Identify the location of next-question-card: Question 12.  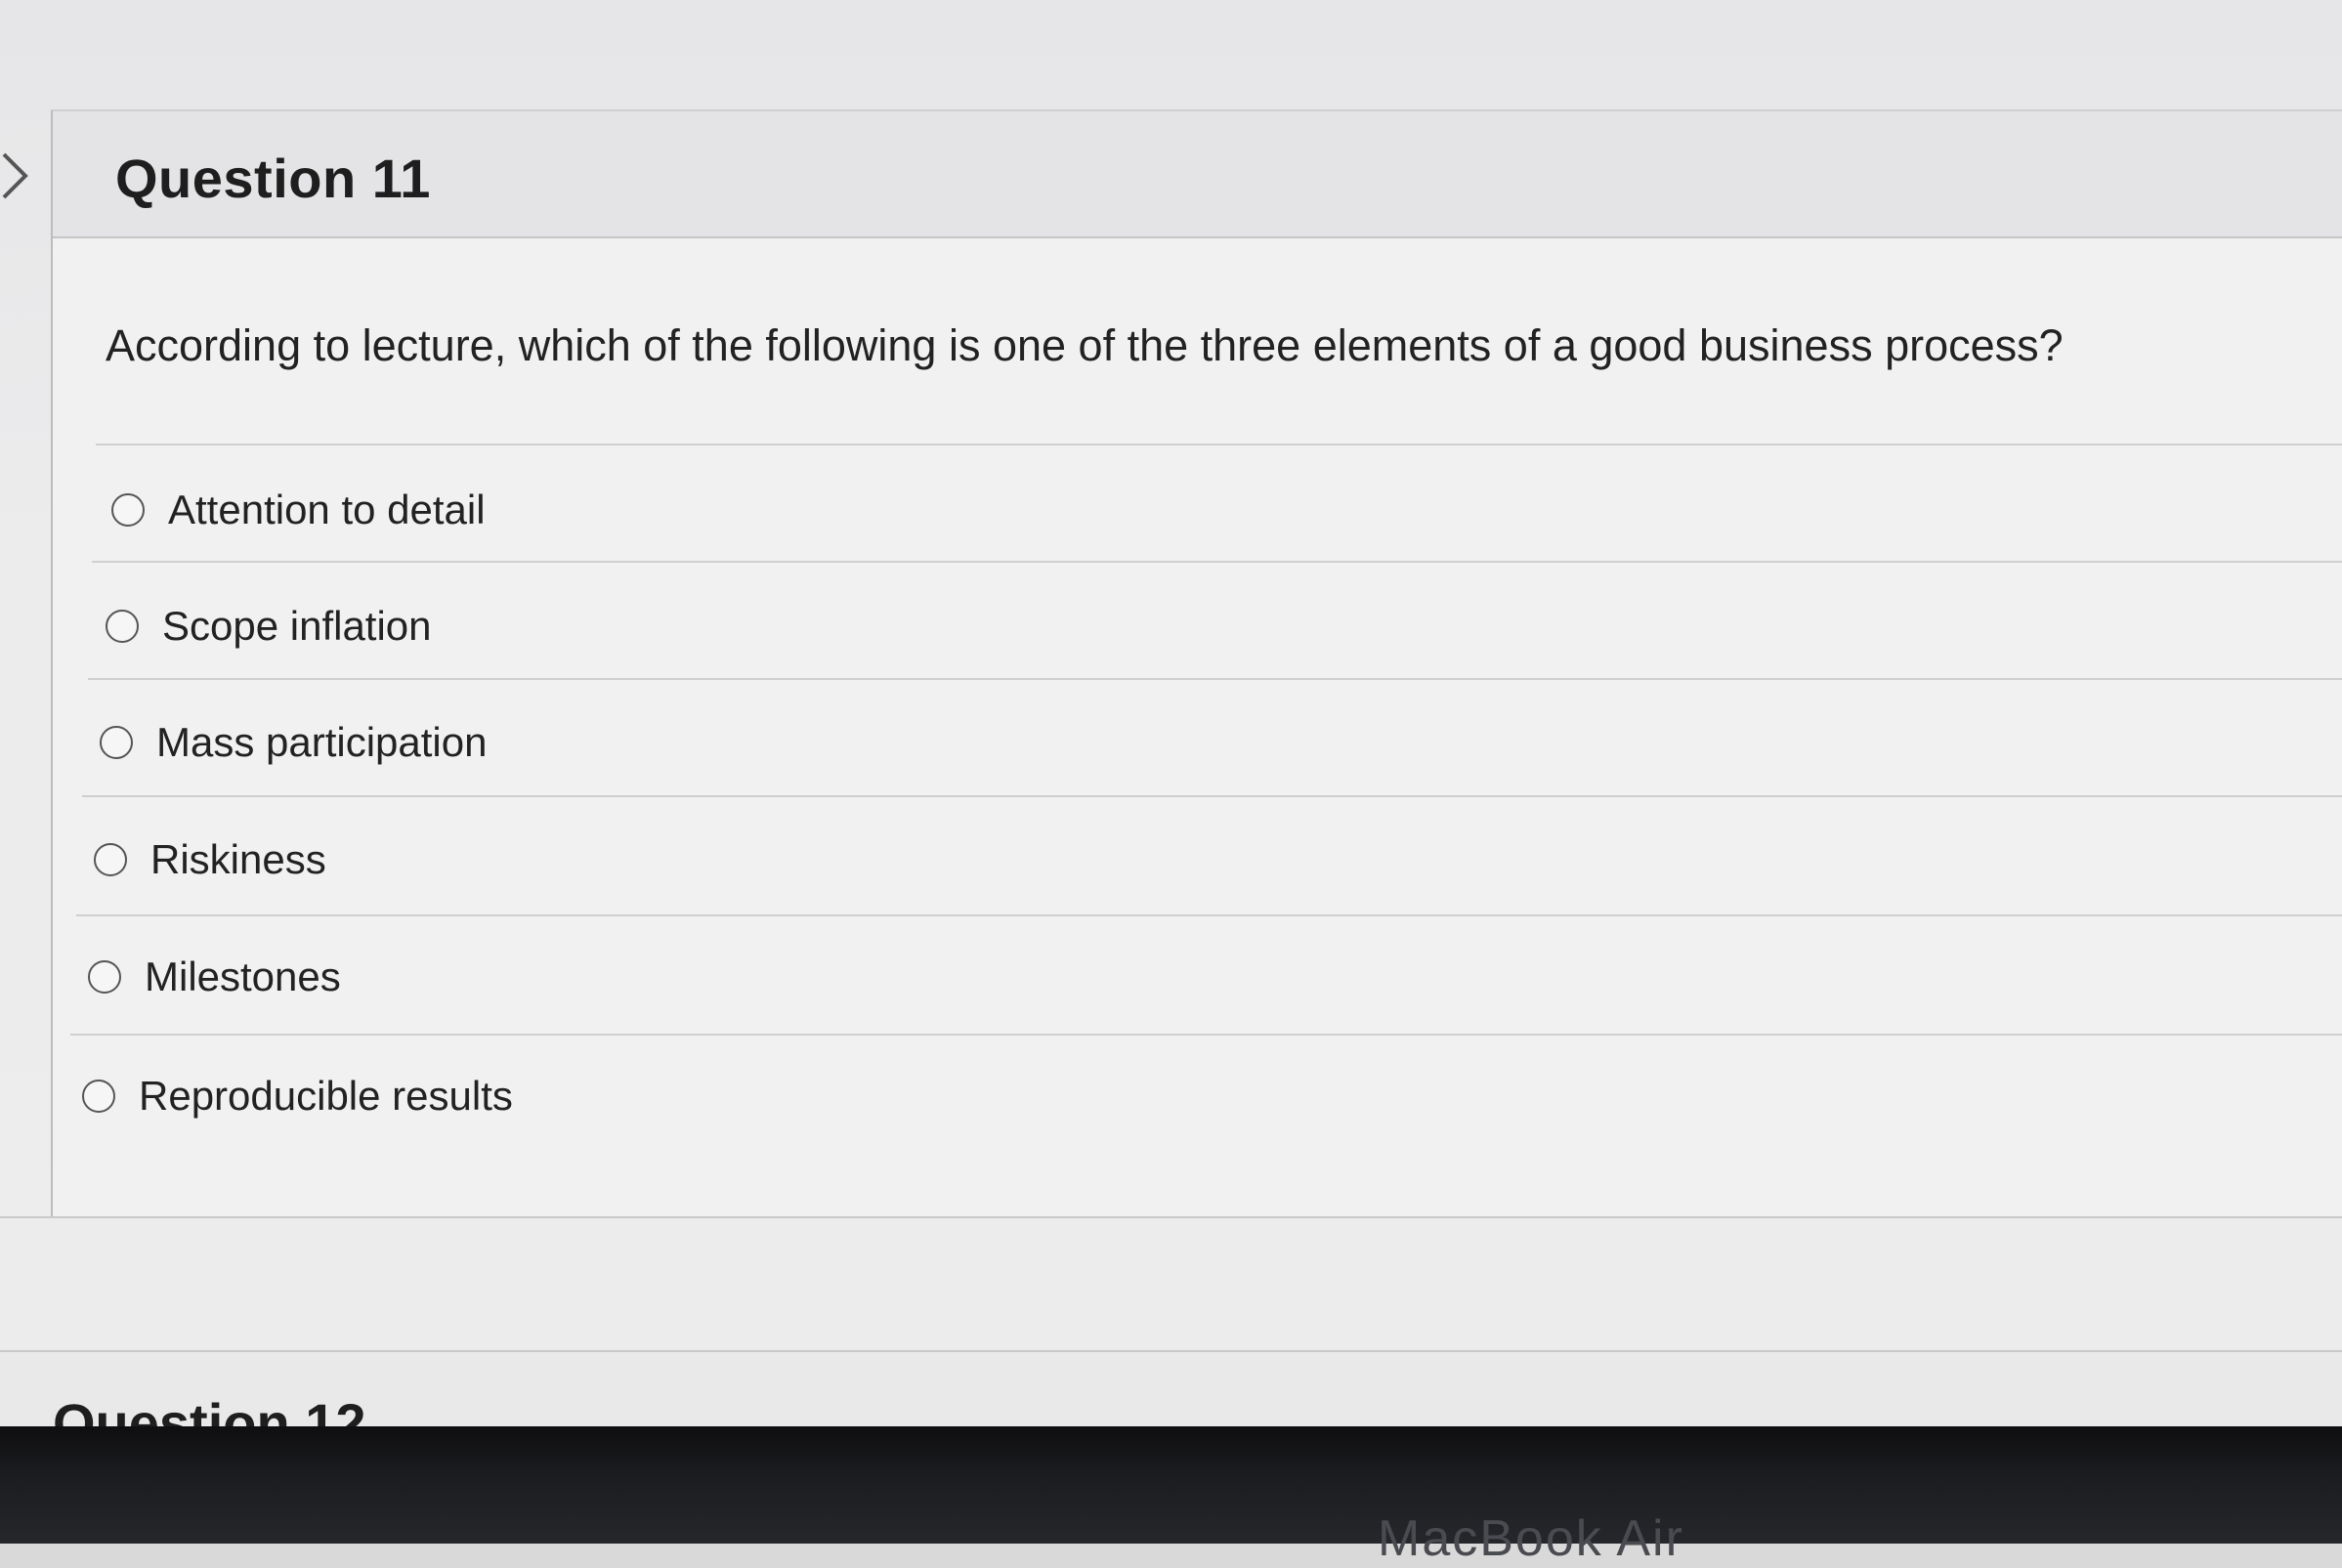
(1171, 1388).